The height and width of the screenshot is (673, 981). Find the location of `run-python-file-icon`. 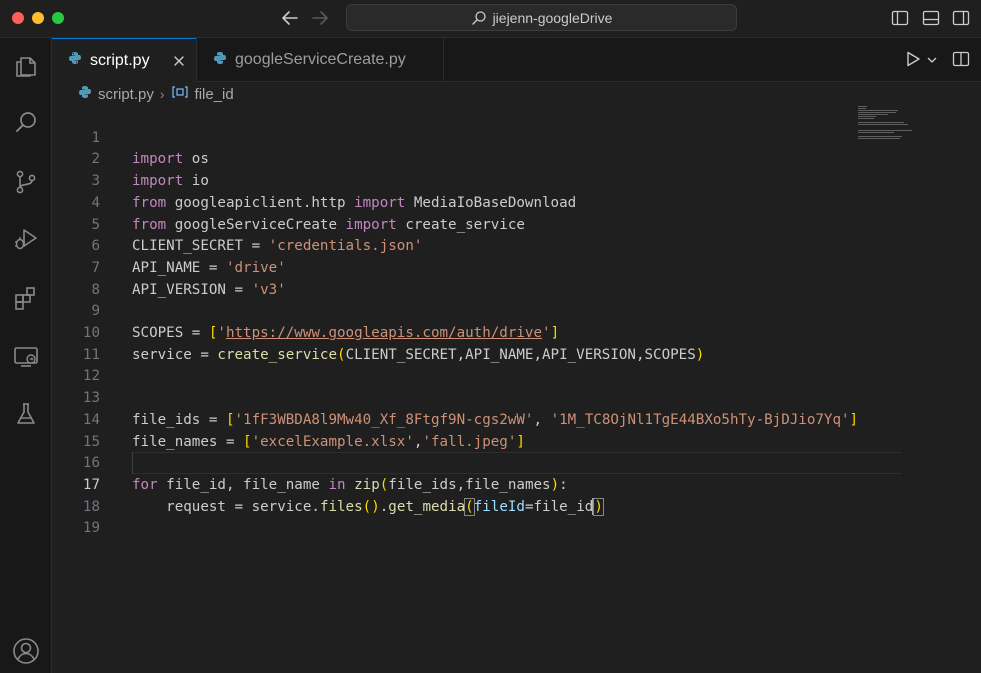

run-python-file-icon is located at coordinates (913, 59).